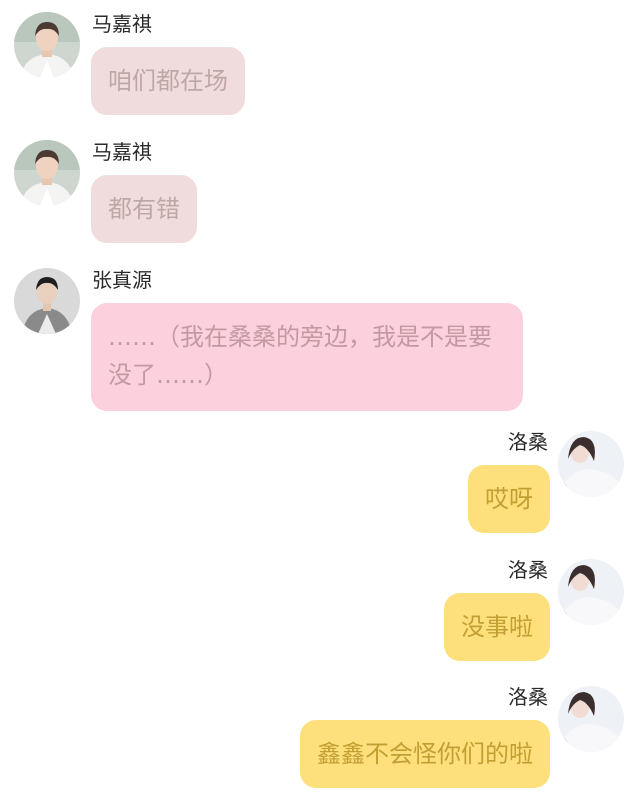 The width and height of the screenshot is (640, 806). I want to click on avatar-zhangzhenyuan, so click(47, 301).